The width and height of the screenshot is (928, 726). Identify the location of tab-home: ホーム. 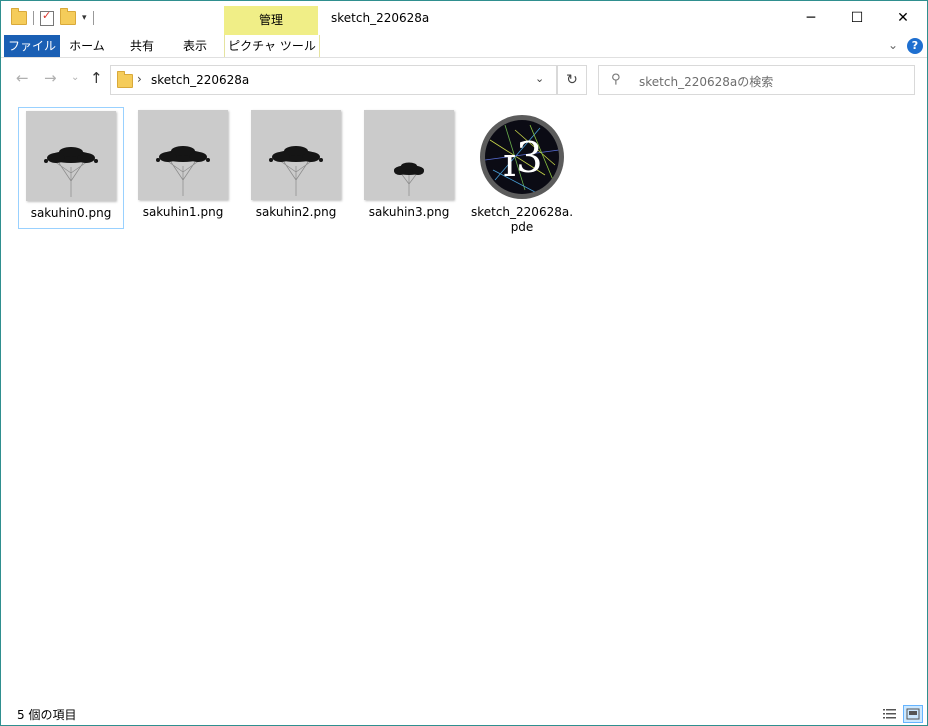
(87, 46).